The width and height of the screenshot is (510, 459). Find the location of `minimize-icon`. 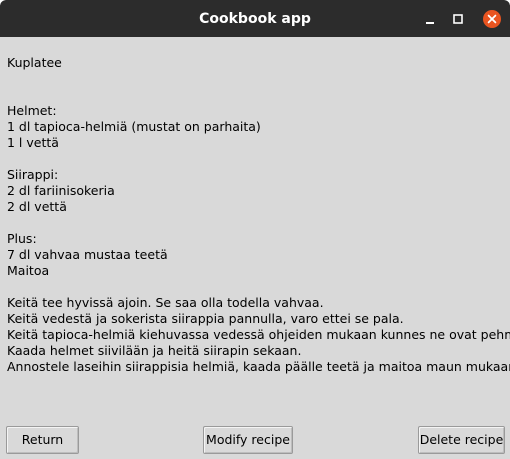

minimize-icon is located at coordinates (430, 23).